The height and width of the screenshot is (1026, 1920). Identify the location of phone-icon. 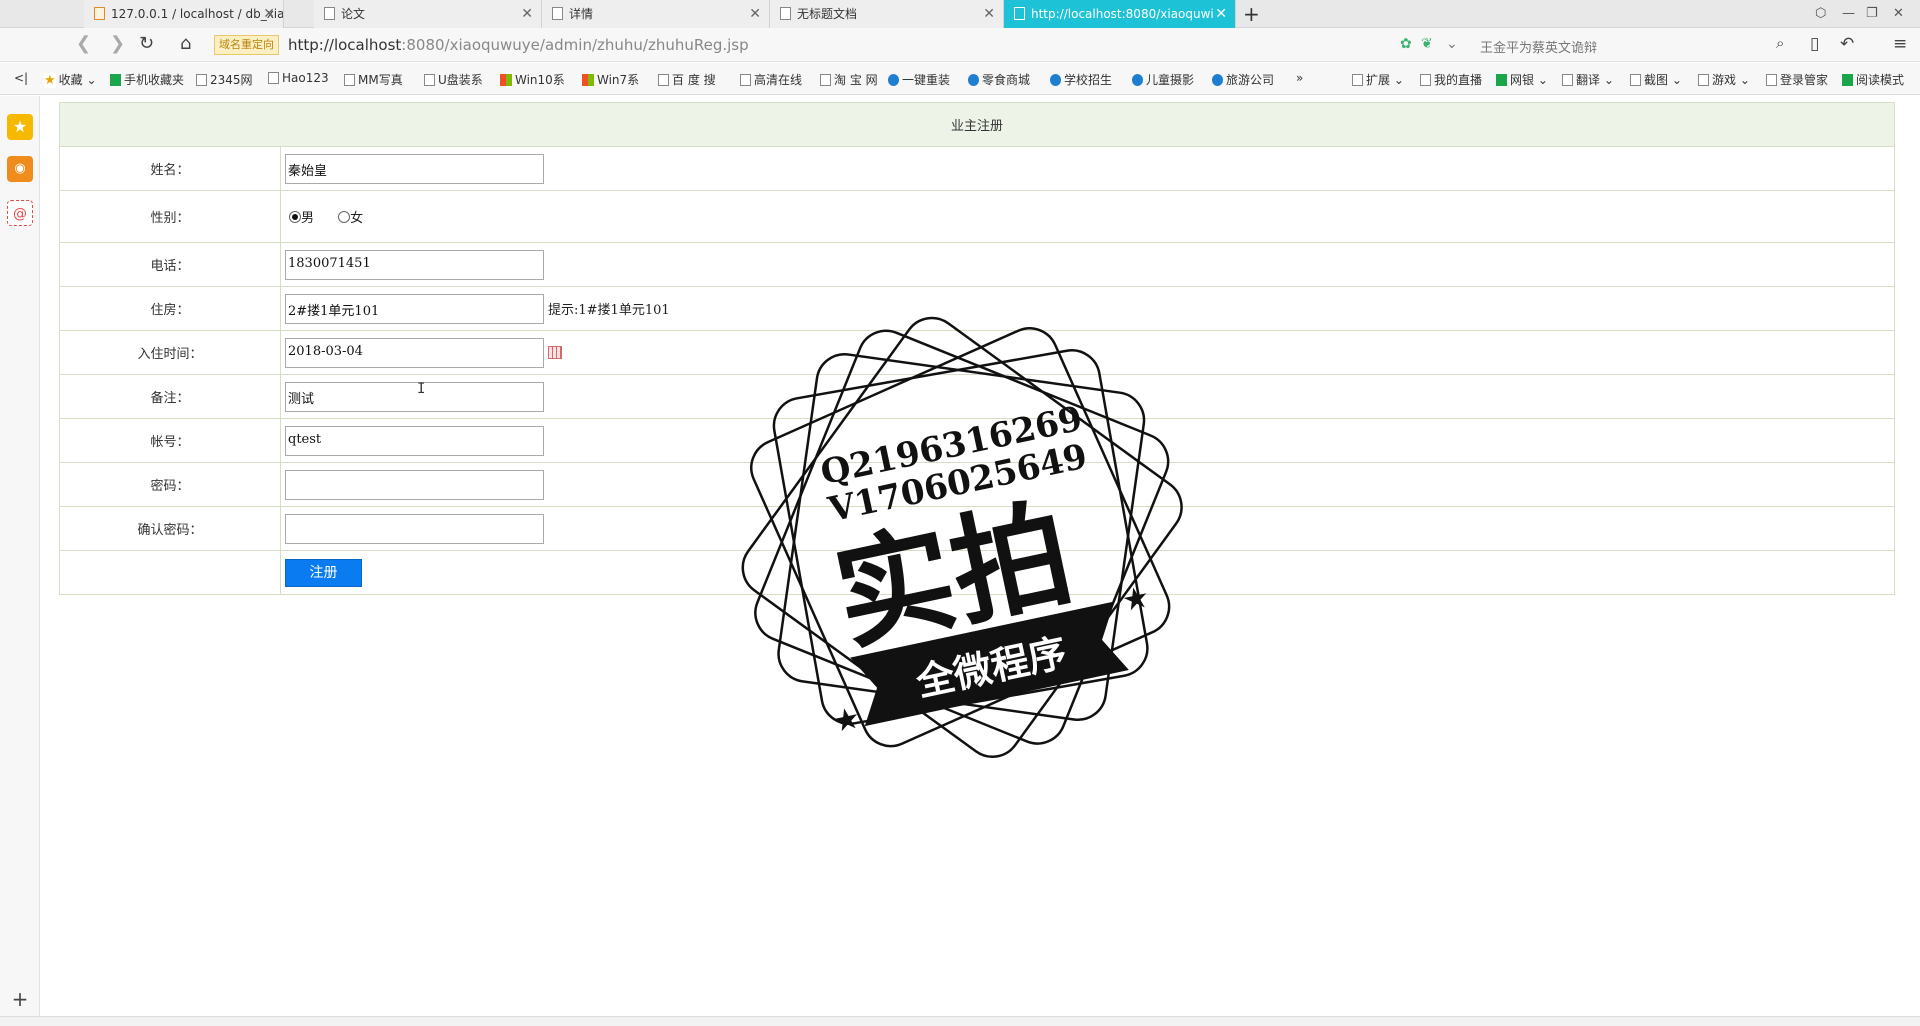
(115, 80).